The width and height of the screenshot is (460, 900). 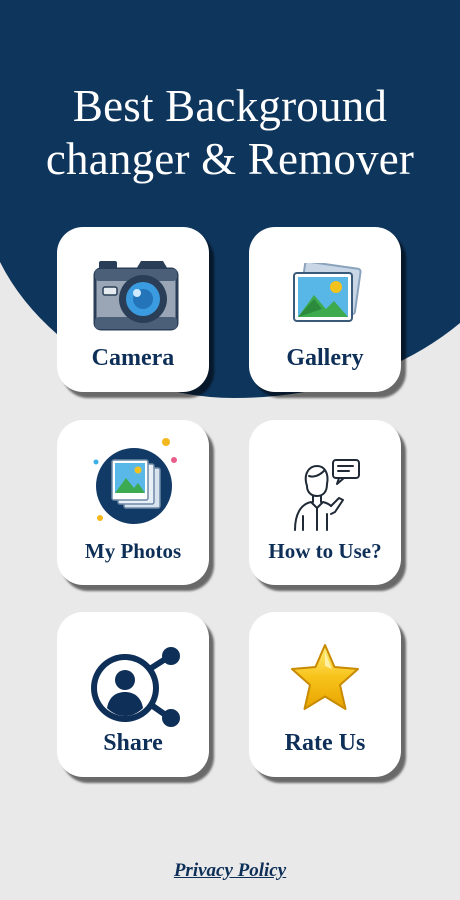 What do you see at coordinates (230, 106) in the screenshot?
I see `app-title-line1: Best Background` at bounding box center [230, 106].